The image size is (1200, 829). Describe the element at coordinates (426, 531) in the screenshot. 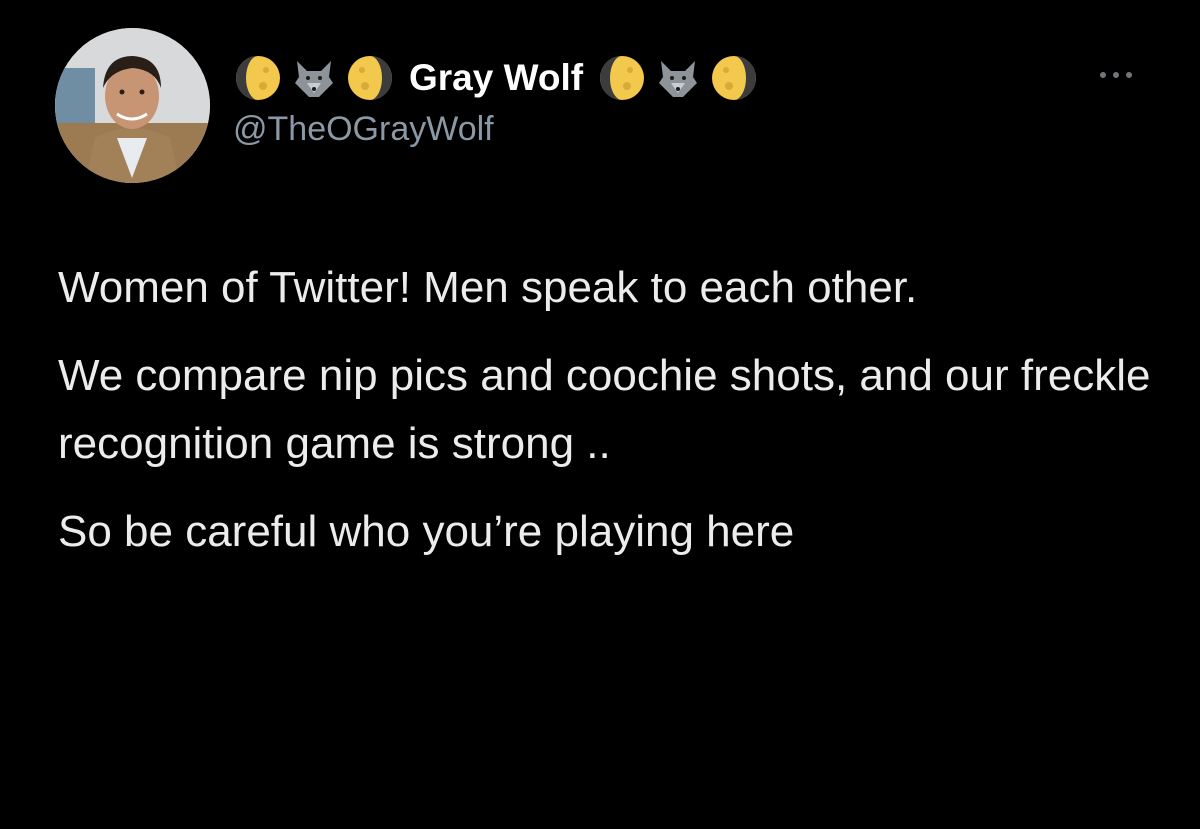

I see `tweet-paragraph: So be careful who you’re playing here` at that location.